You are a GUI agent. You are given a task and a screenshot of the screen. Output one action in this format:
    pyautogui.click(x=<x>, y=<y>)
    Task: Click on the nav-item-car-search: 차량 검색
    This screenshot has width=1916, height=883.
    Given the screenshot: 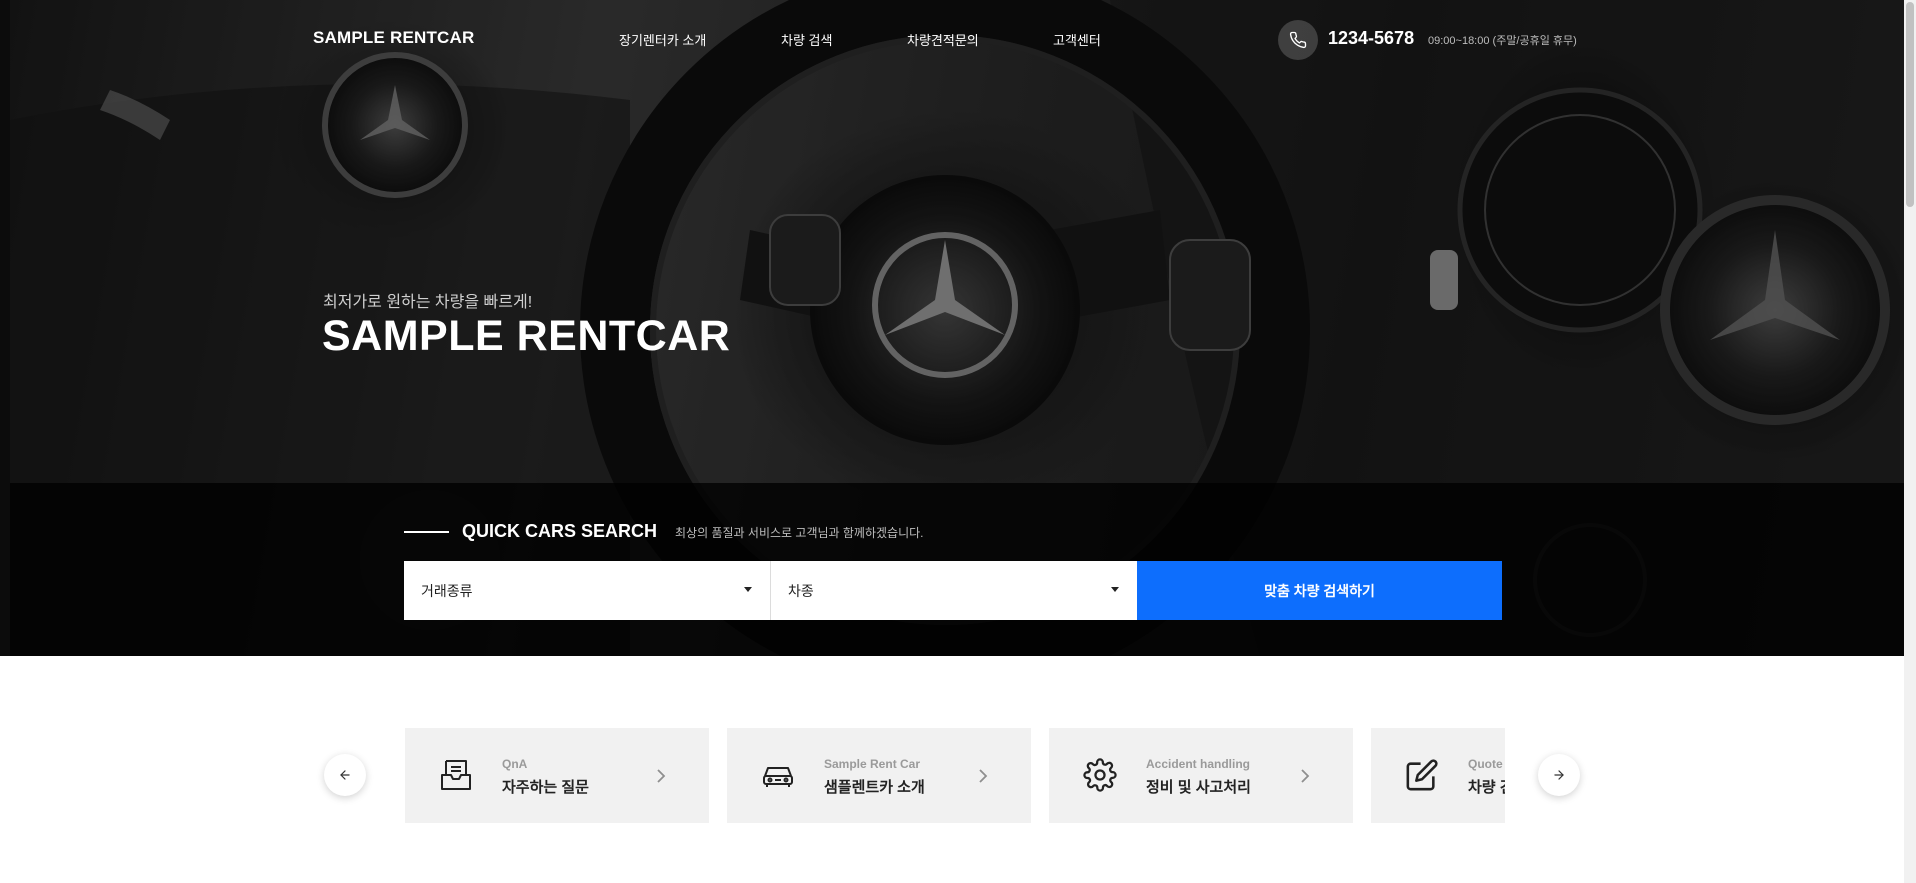 What is the action you would take?
    pyautogui.click(x=806, y=39)
    